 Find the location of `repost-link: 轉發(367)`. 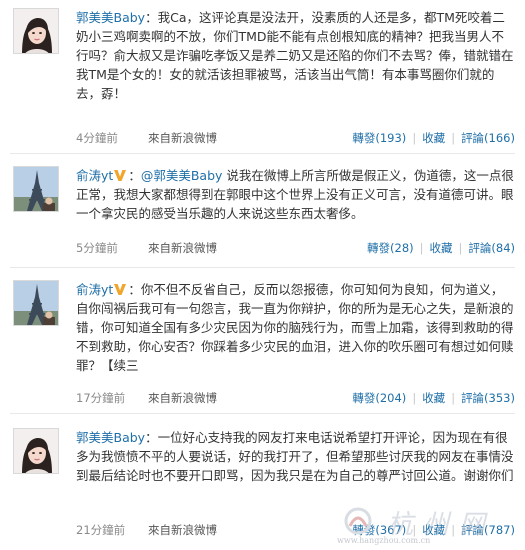

repost-link: 轉發(367) is located at coordinates (379, 530).